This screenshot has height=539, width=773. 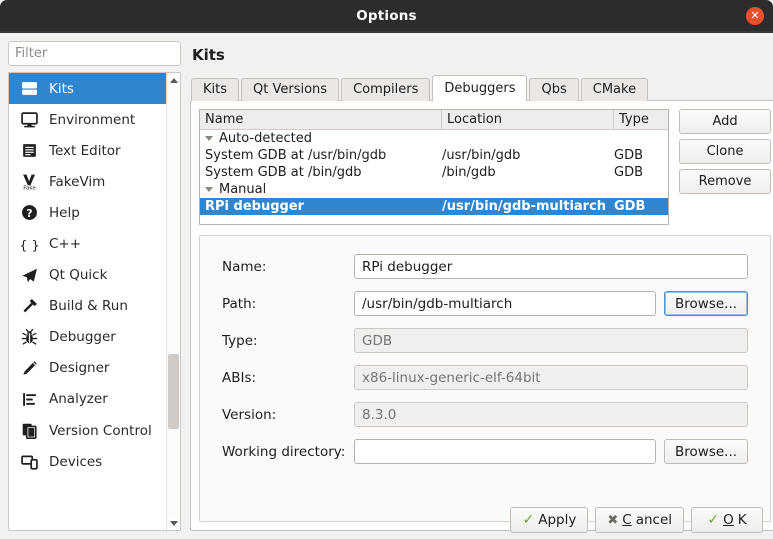 I want to click on scrollbar-track, so click(x=173, y=301).